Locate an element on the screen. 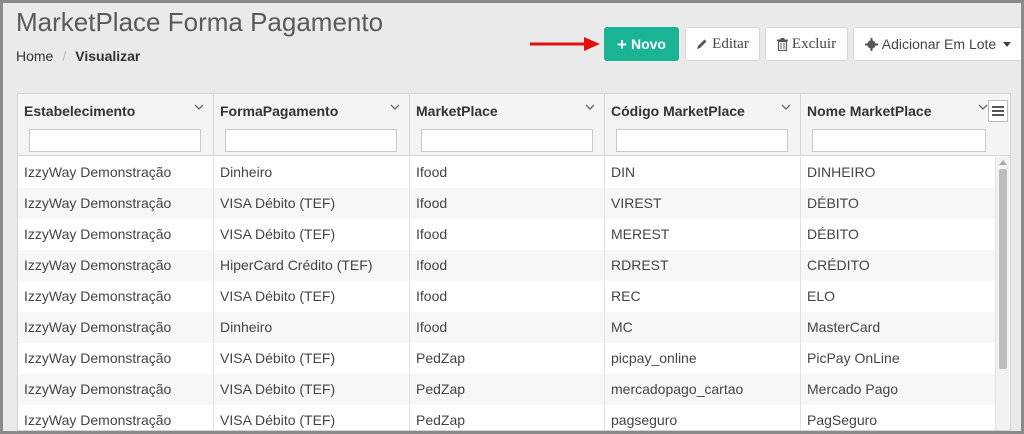 The image size is (1024, 434). table-cell: picpay_online is located at coordinates (703, 358).